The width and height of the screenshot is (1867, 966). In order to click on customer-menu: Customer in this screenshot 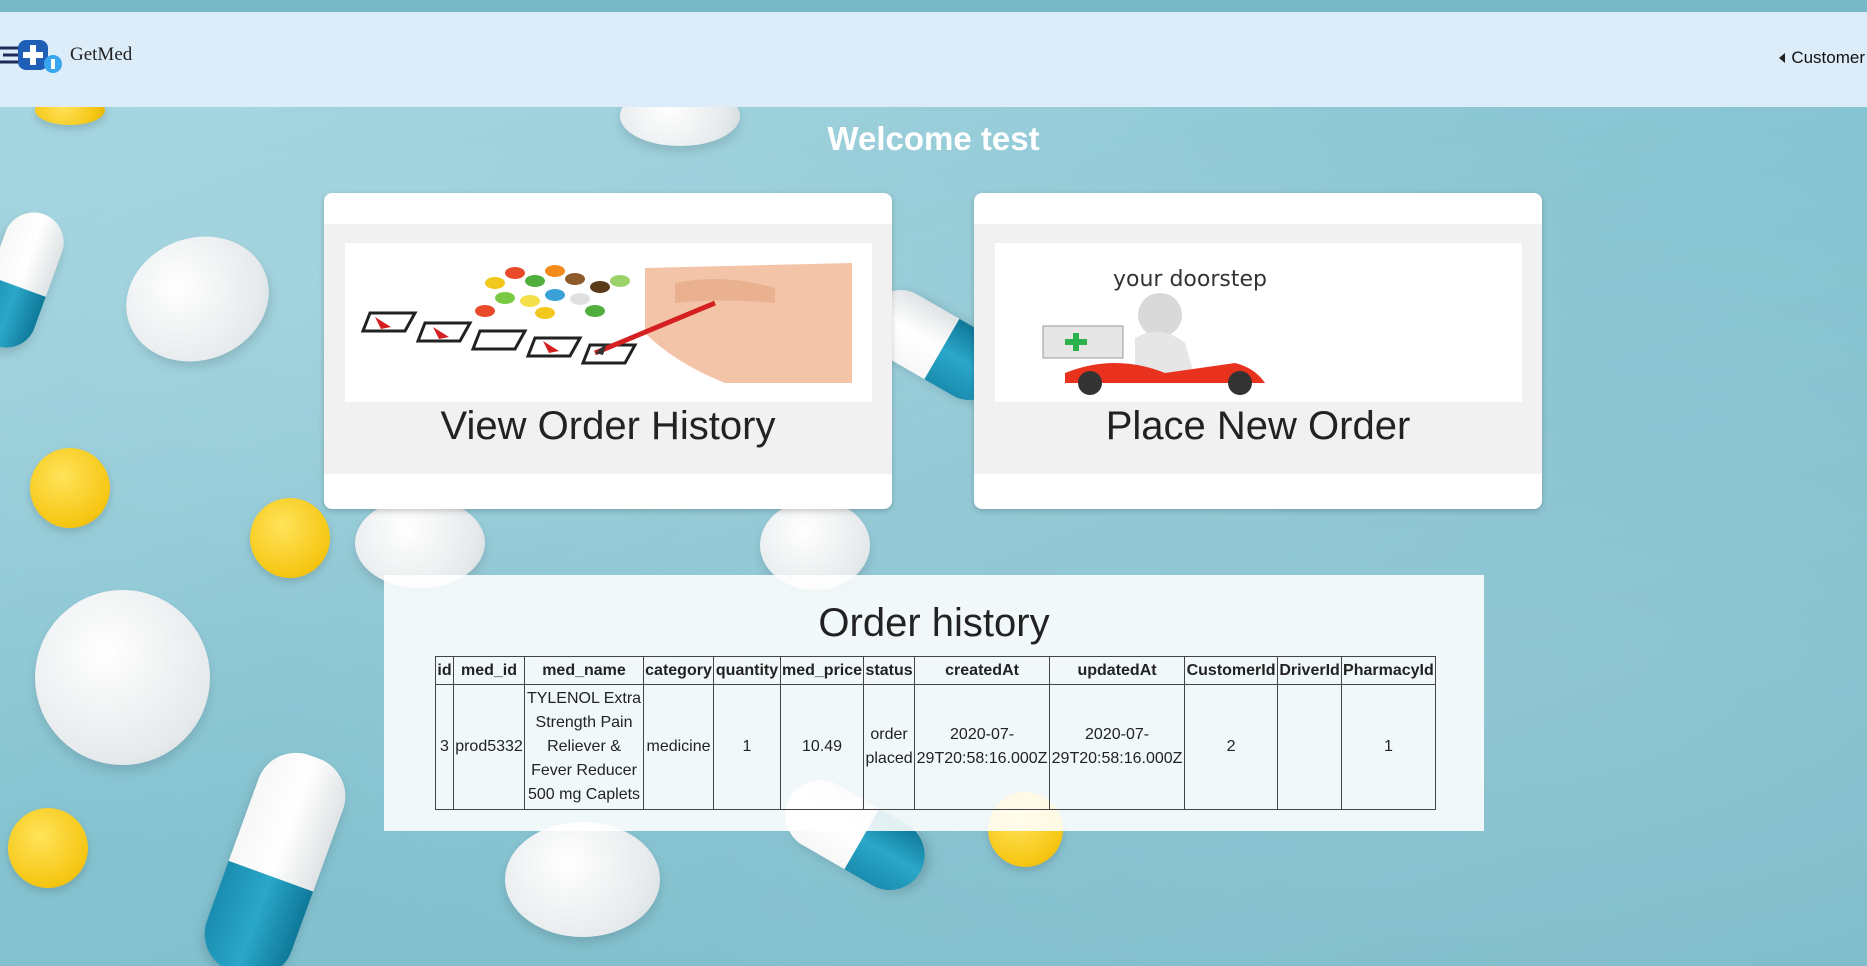, I will do `click(1822, 58)`.